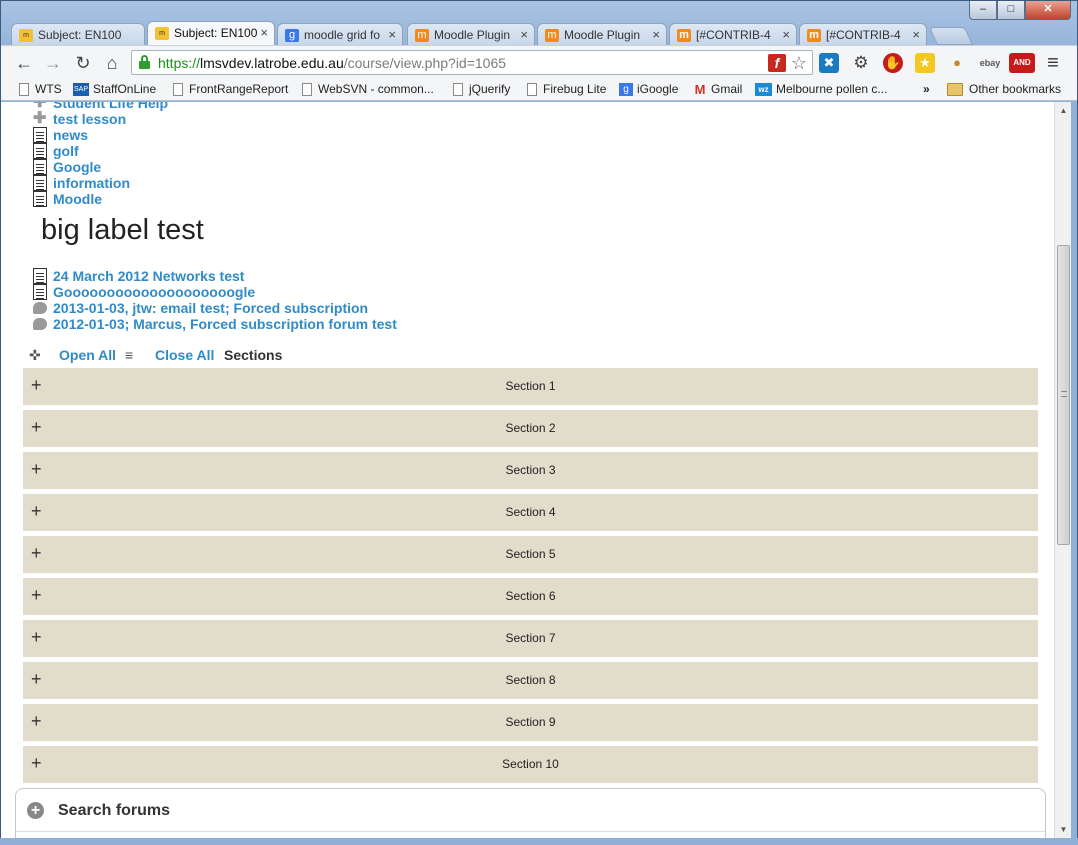  What do you see at coordinates (229, 89) in the screenshot?
I see `bookmark-frontrangereport: FrontRangeReport` at bounding box center [229, 89].